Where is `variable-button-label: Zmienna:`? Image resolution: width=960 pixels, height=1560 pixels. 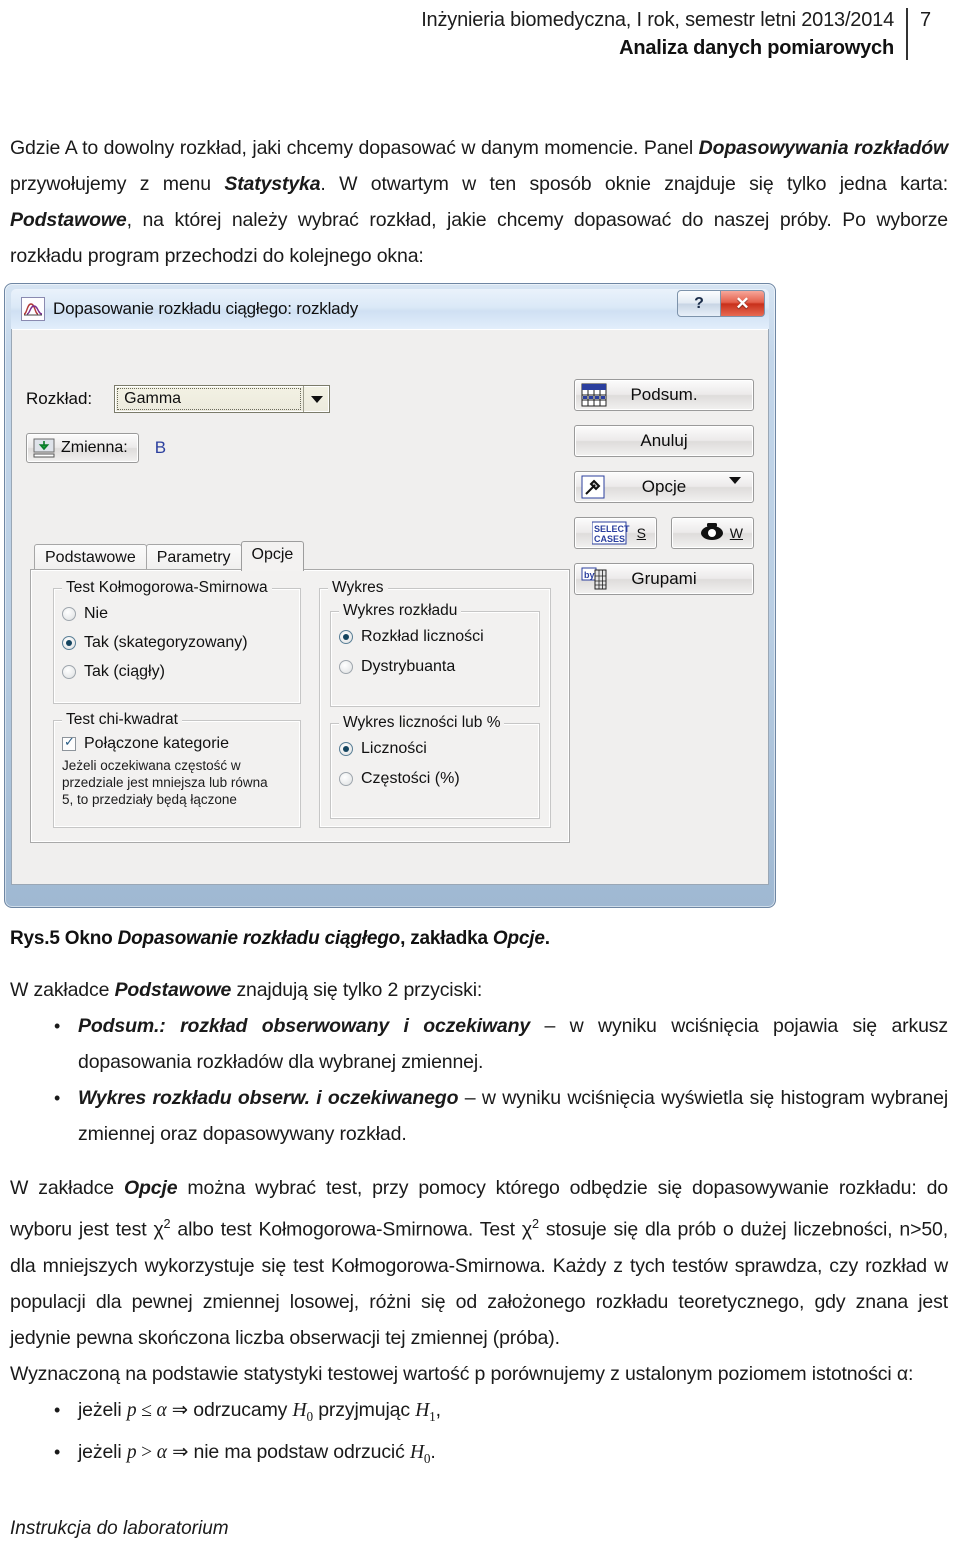 variable-button-label: Zmienna: is located at coordinates (94, 447).